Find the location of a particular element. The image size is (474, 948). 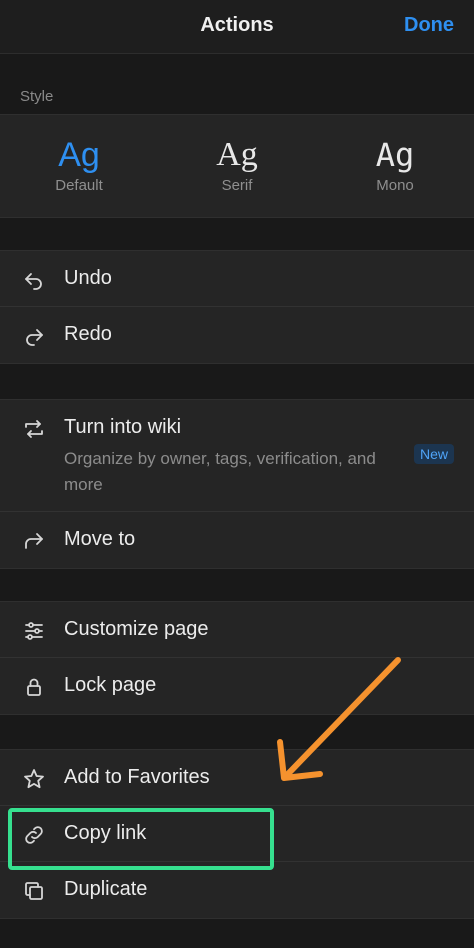

history-group: Undo Redo is located at coordinates (237, 307).